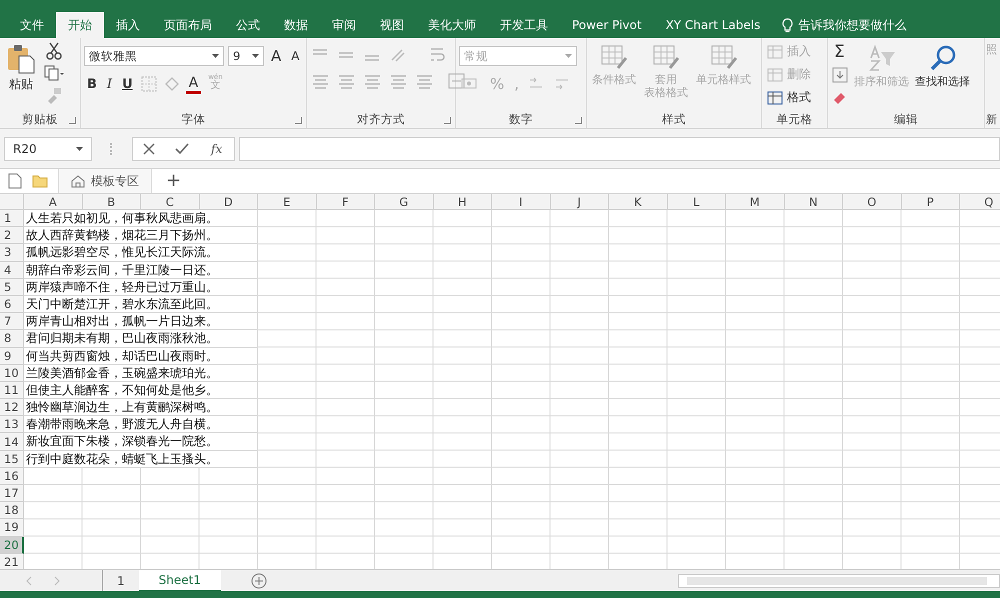 This screenshot has height=598, width=1000. I want to click on folder-icon, so click(40, 181).